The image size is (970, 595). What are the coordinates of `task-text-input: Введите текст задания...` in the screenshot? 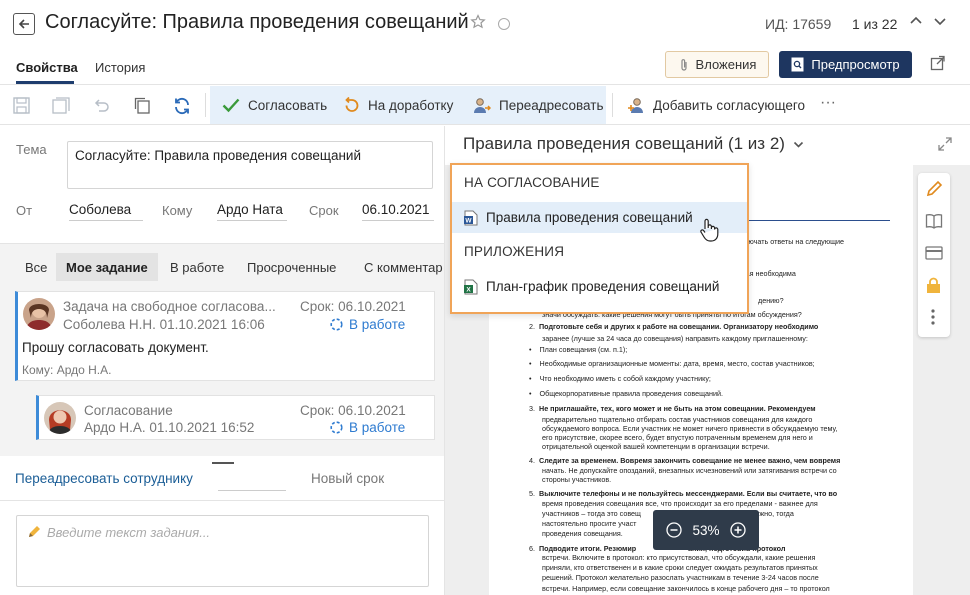 It's located at (222, 551).